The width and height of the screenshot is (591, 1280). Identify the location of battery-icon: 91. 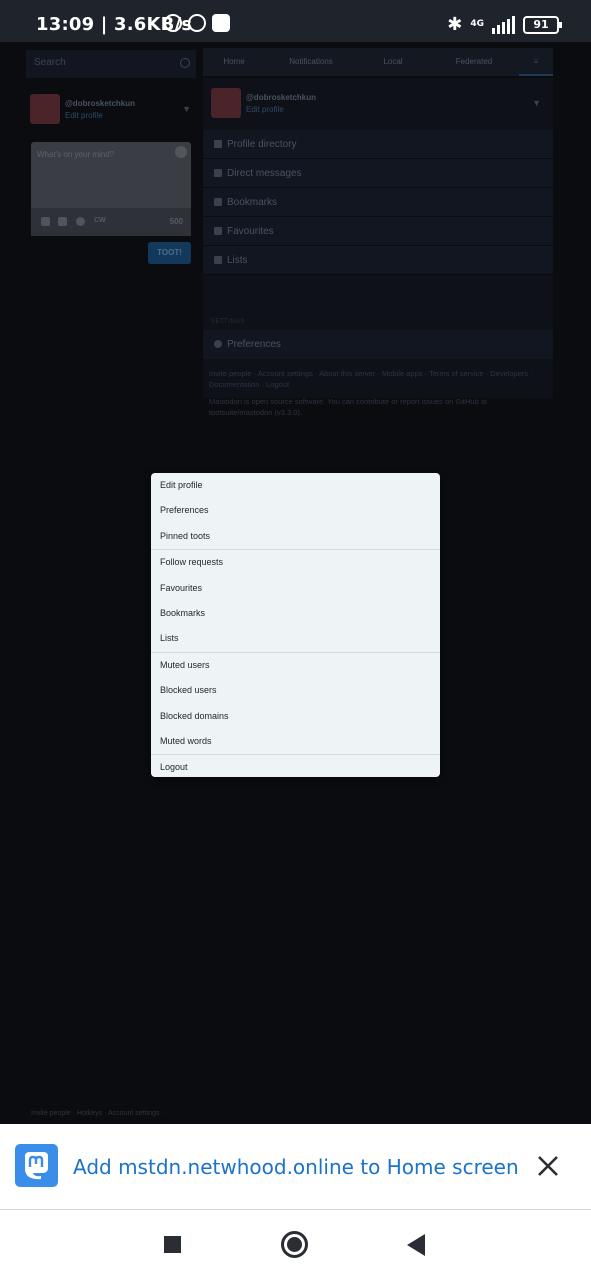
(542, 24).